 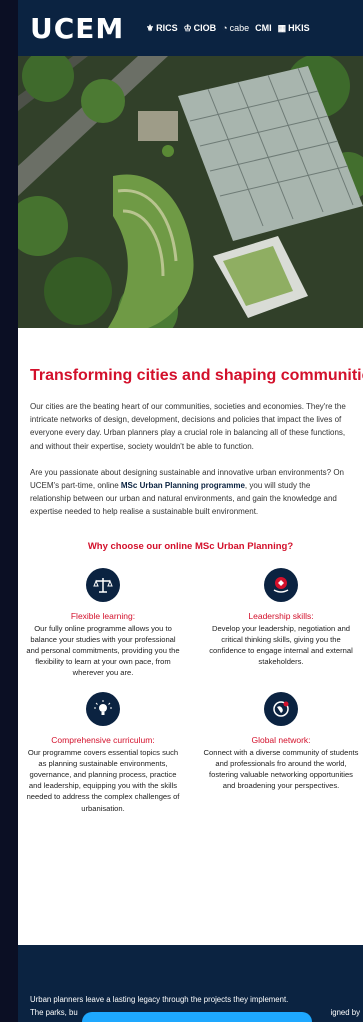 I want to click on cmi-logo: CMI, so click(x=263, y=28).